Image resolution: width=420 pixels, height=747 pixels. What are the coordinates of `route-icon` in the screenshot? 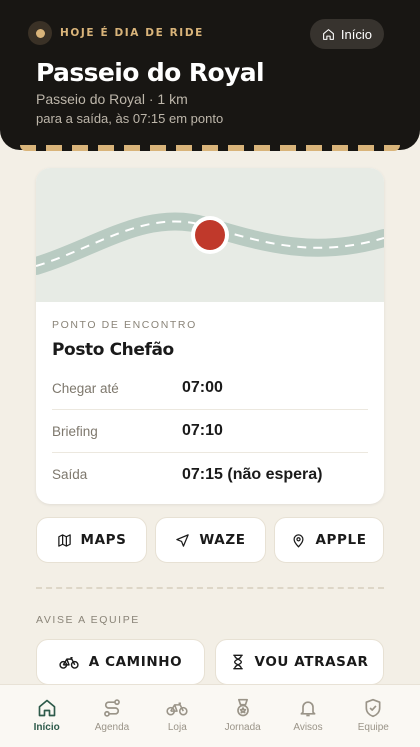 It's located at (112, 708).